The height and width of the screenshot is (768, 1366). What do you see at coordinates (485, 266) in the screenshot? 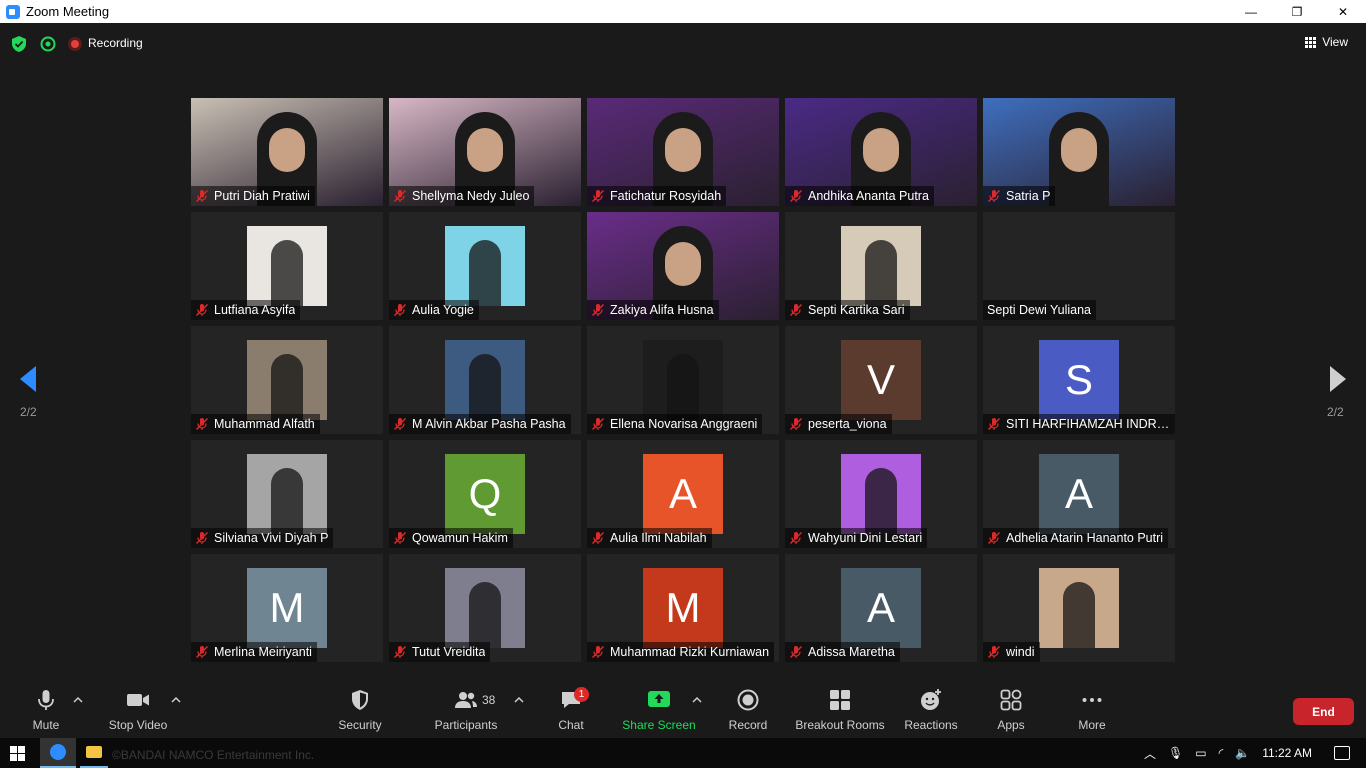
I see `participant-tile: Aulia Yogie` at bounding box center [485, 266].